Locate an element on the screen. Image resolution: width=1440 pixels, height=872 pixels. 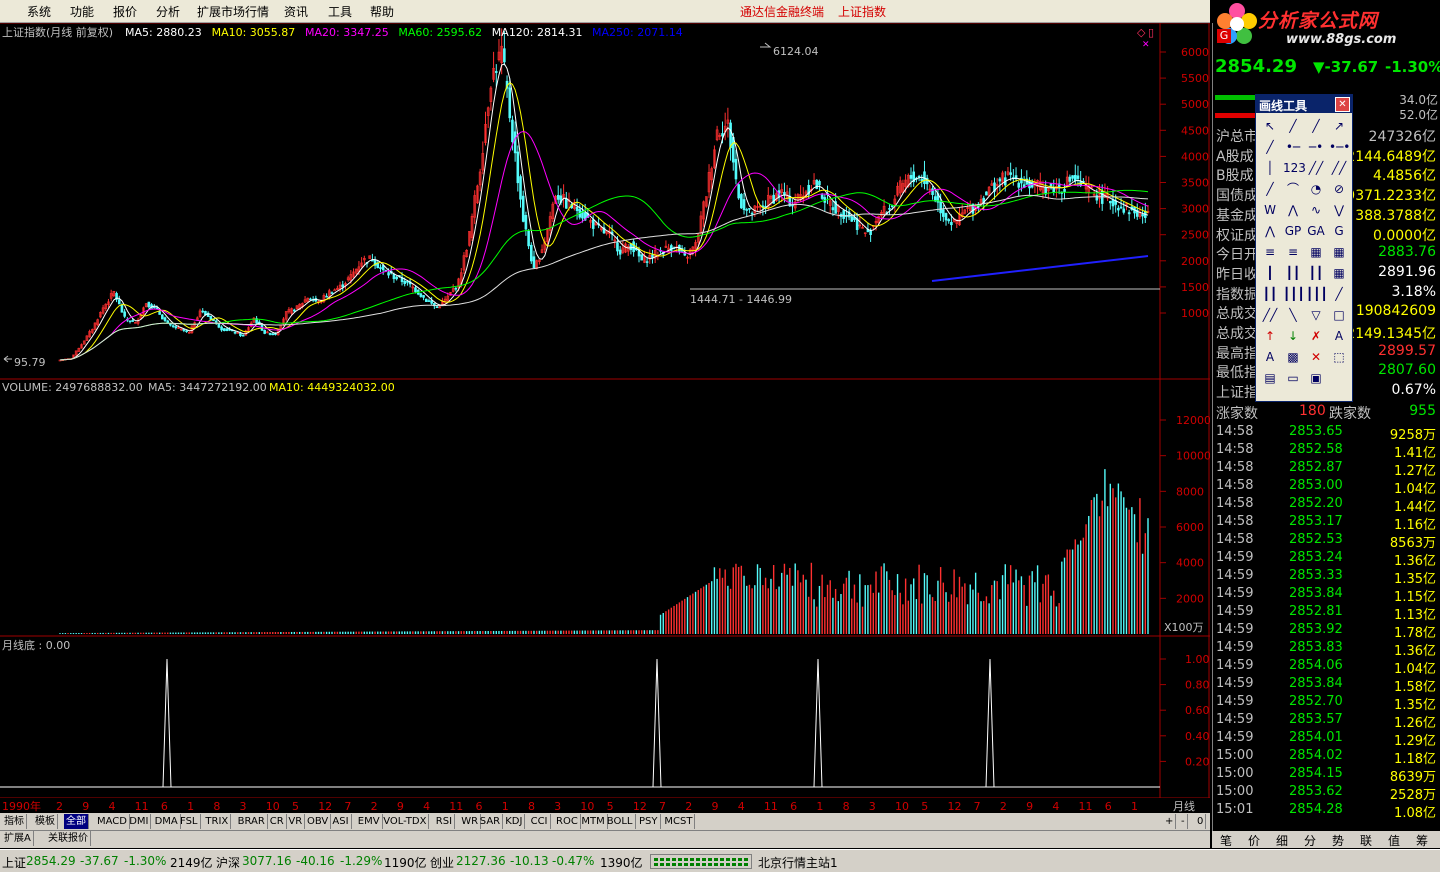
draw-tool-button: ▩ is located at coordinates (1293, 357).